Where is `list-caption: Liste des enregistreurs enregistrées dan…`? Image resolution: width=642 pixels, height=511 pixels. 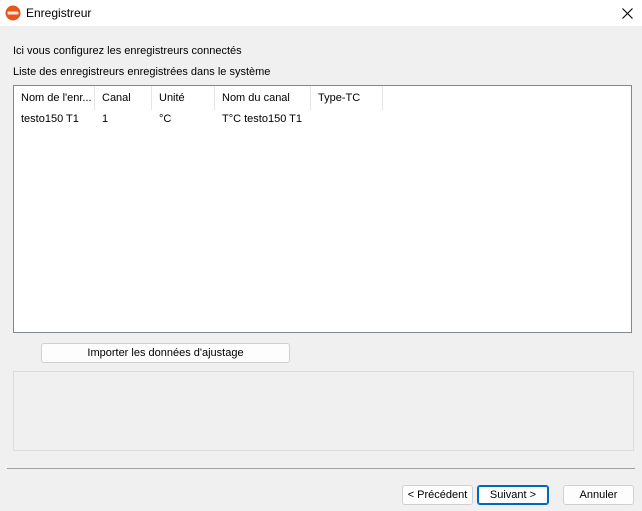 list-caption: Liste des enregistreurs enregistrées dan… is located at coordinates (142, 72).